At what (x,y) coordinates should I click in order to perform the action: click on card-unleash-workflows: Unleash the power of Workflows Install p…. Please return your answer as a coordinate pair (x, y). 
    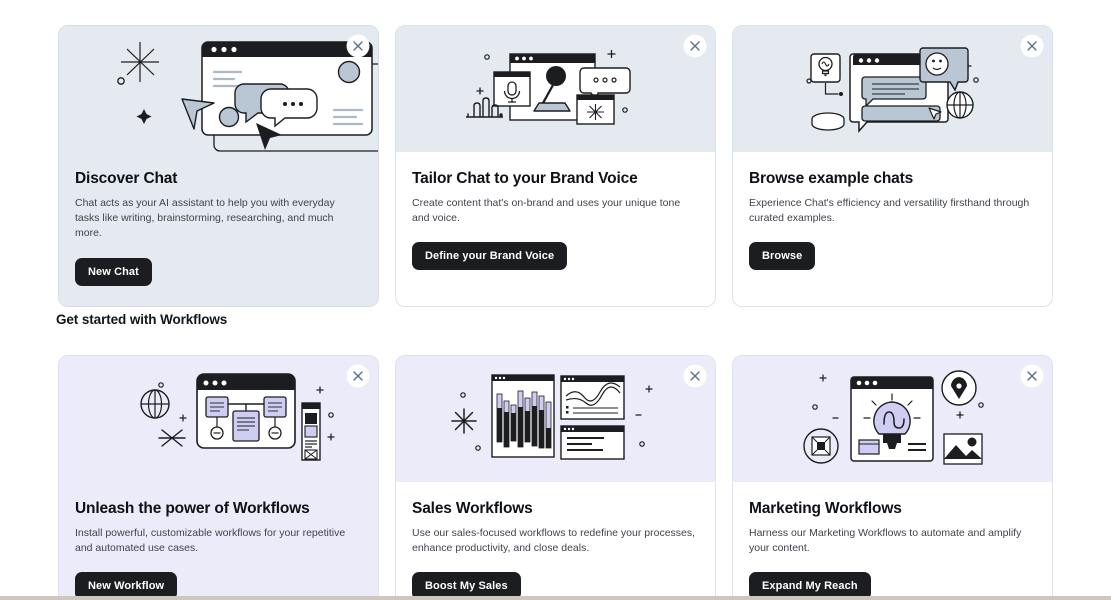
    Looking at the image, I should click on (218, 475).